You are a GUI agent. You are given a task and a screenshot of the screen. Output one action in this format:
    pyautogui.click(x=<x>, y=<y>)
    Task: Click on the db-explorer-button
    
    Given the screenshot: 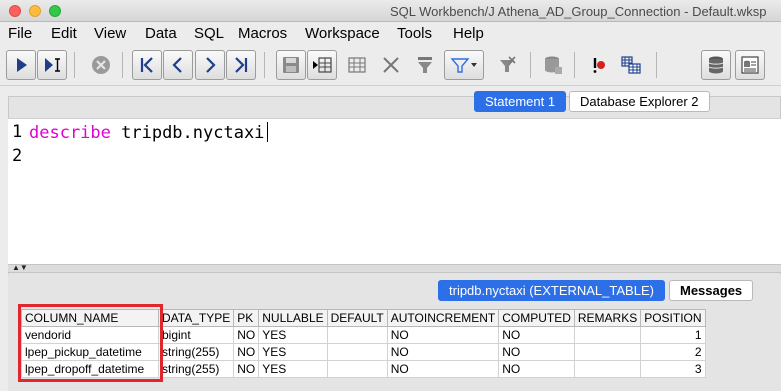 What is the action you would take?
    pyautogui.click(x=750, y=65)
    